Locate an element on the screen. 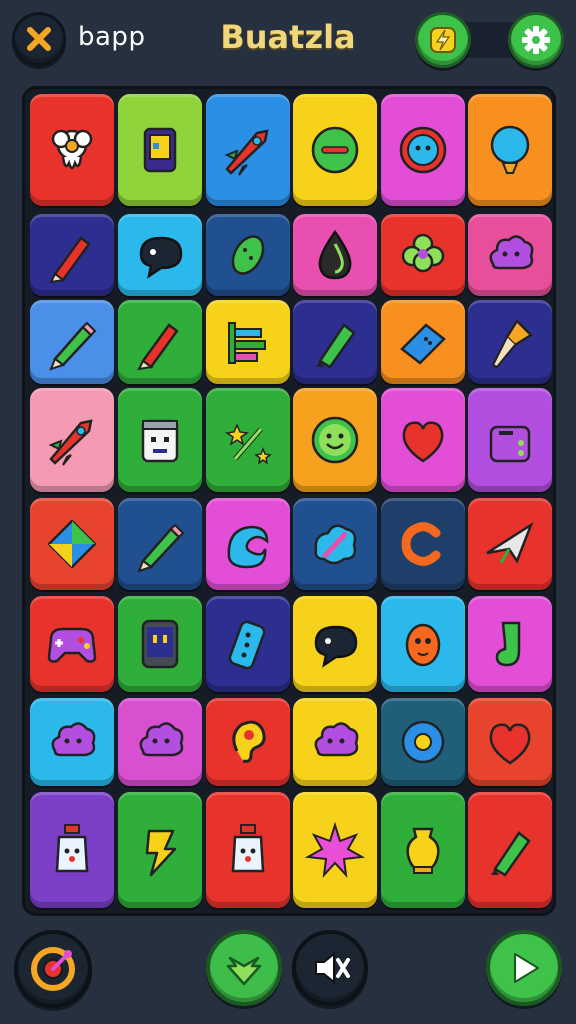  flower-ghost-icon is located at coordinates (72, 149).